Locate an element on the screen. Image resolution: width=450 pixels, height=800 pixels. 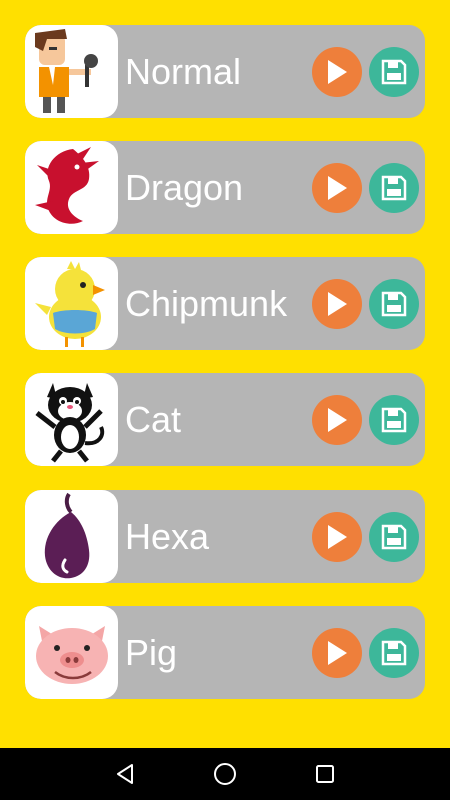
pig-face-icon is located at coordinates (71, 652).